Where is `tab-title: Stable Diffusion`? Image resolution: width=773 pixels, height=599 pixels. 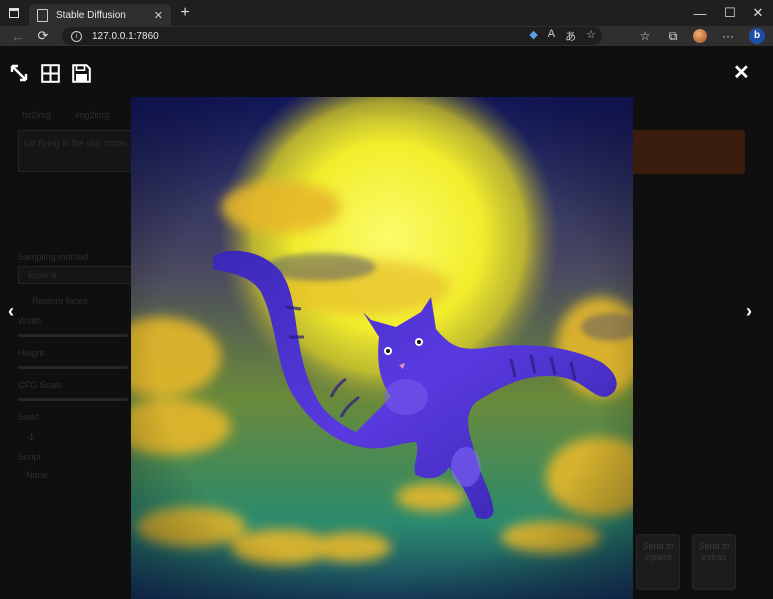 tab-title: Stable Diffusion is located at coordinates (91, 15).